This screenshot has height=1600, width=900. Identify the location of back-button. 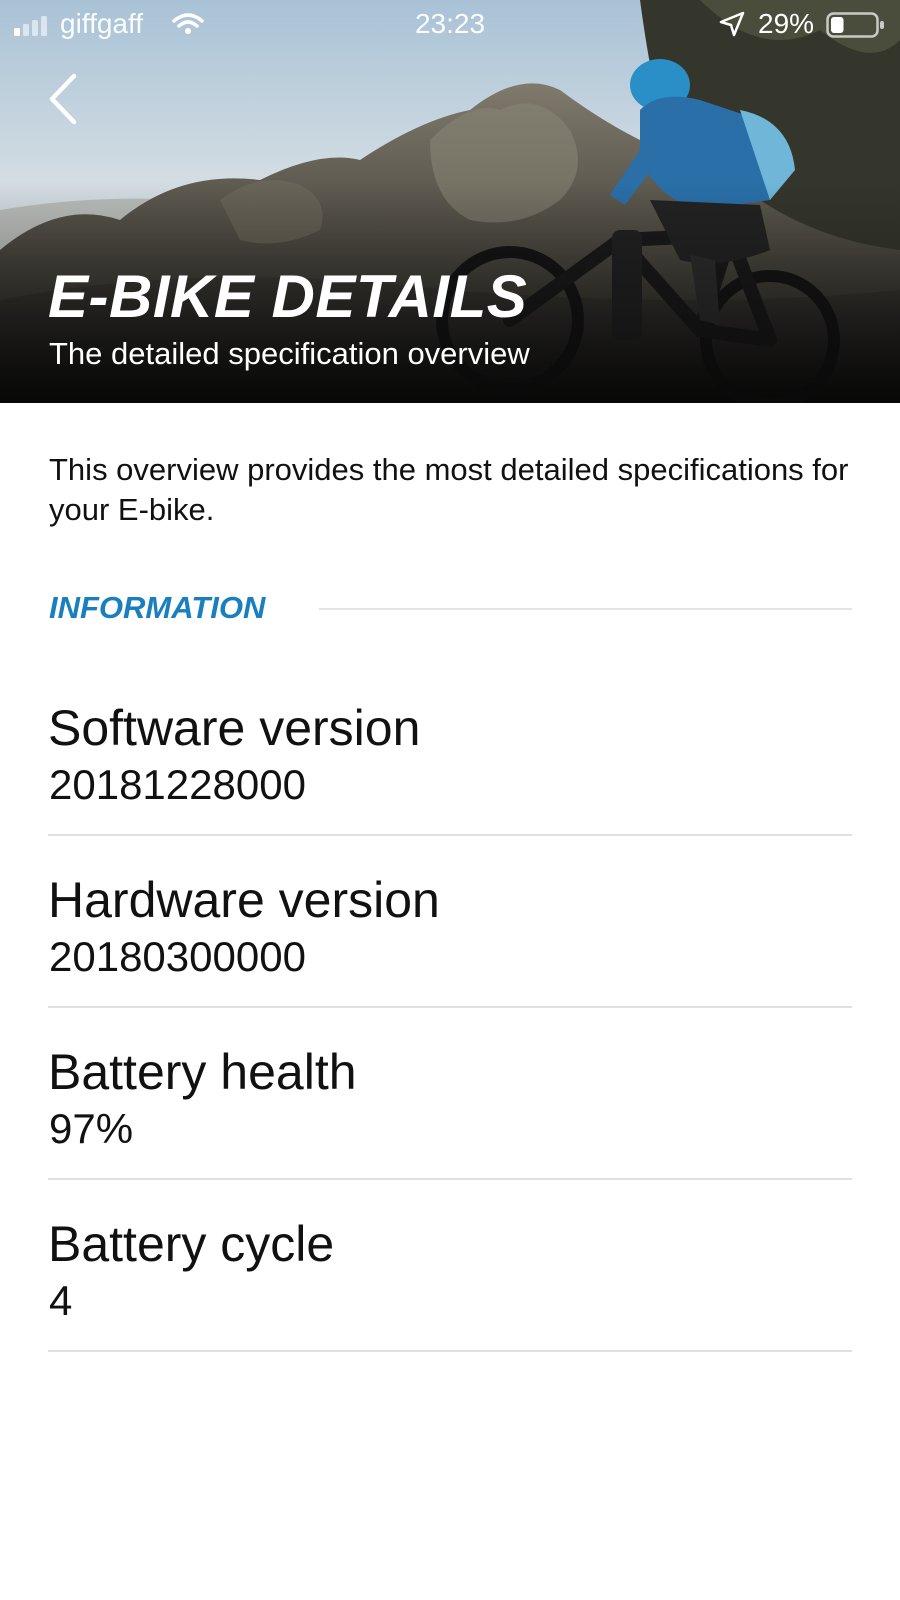
(64, 99).